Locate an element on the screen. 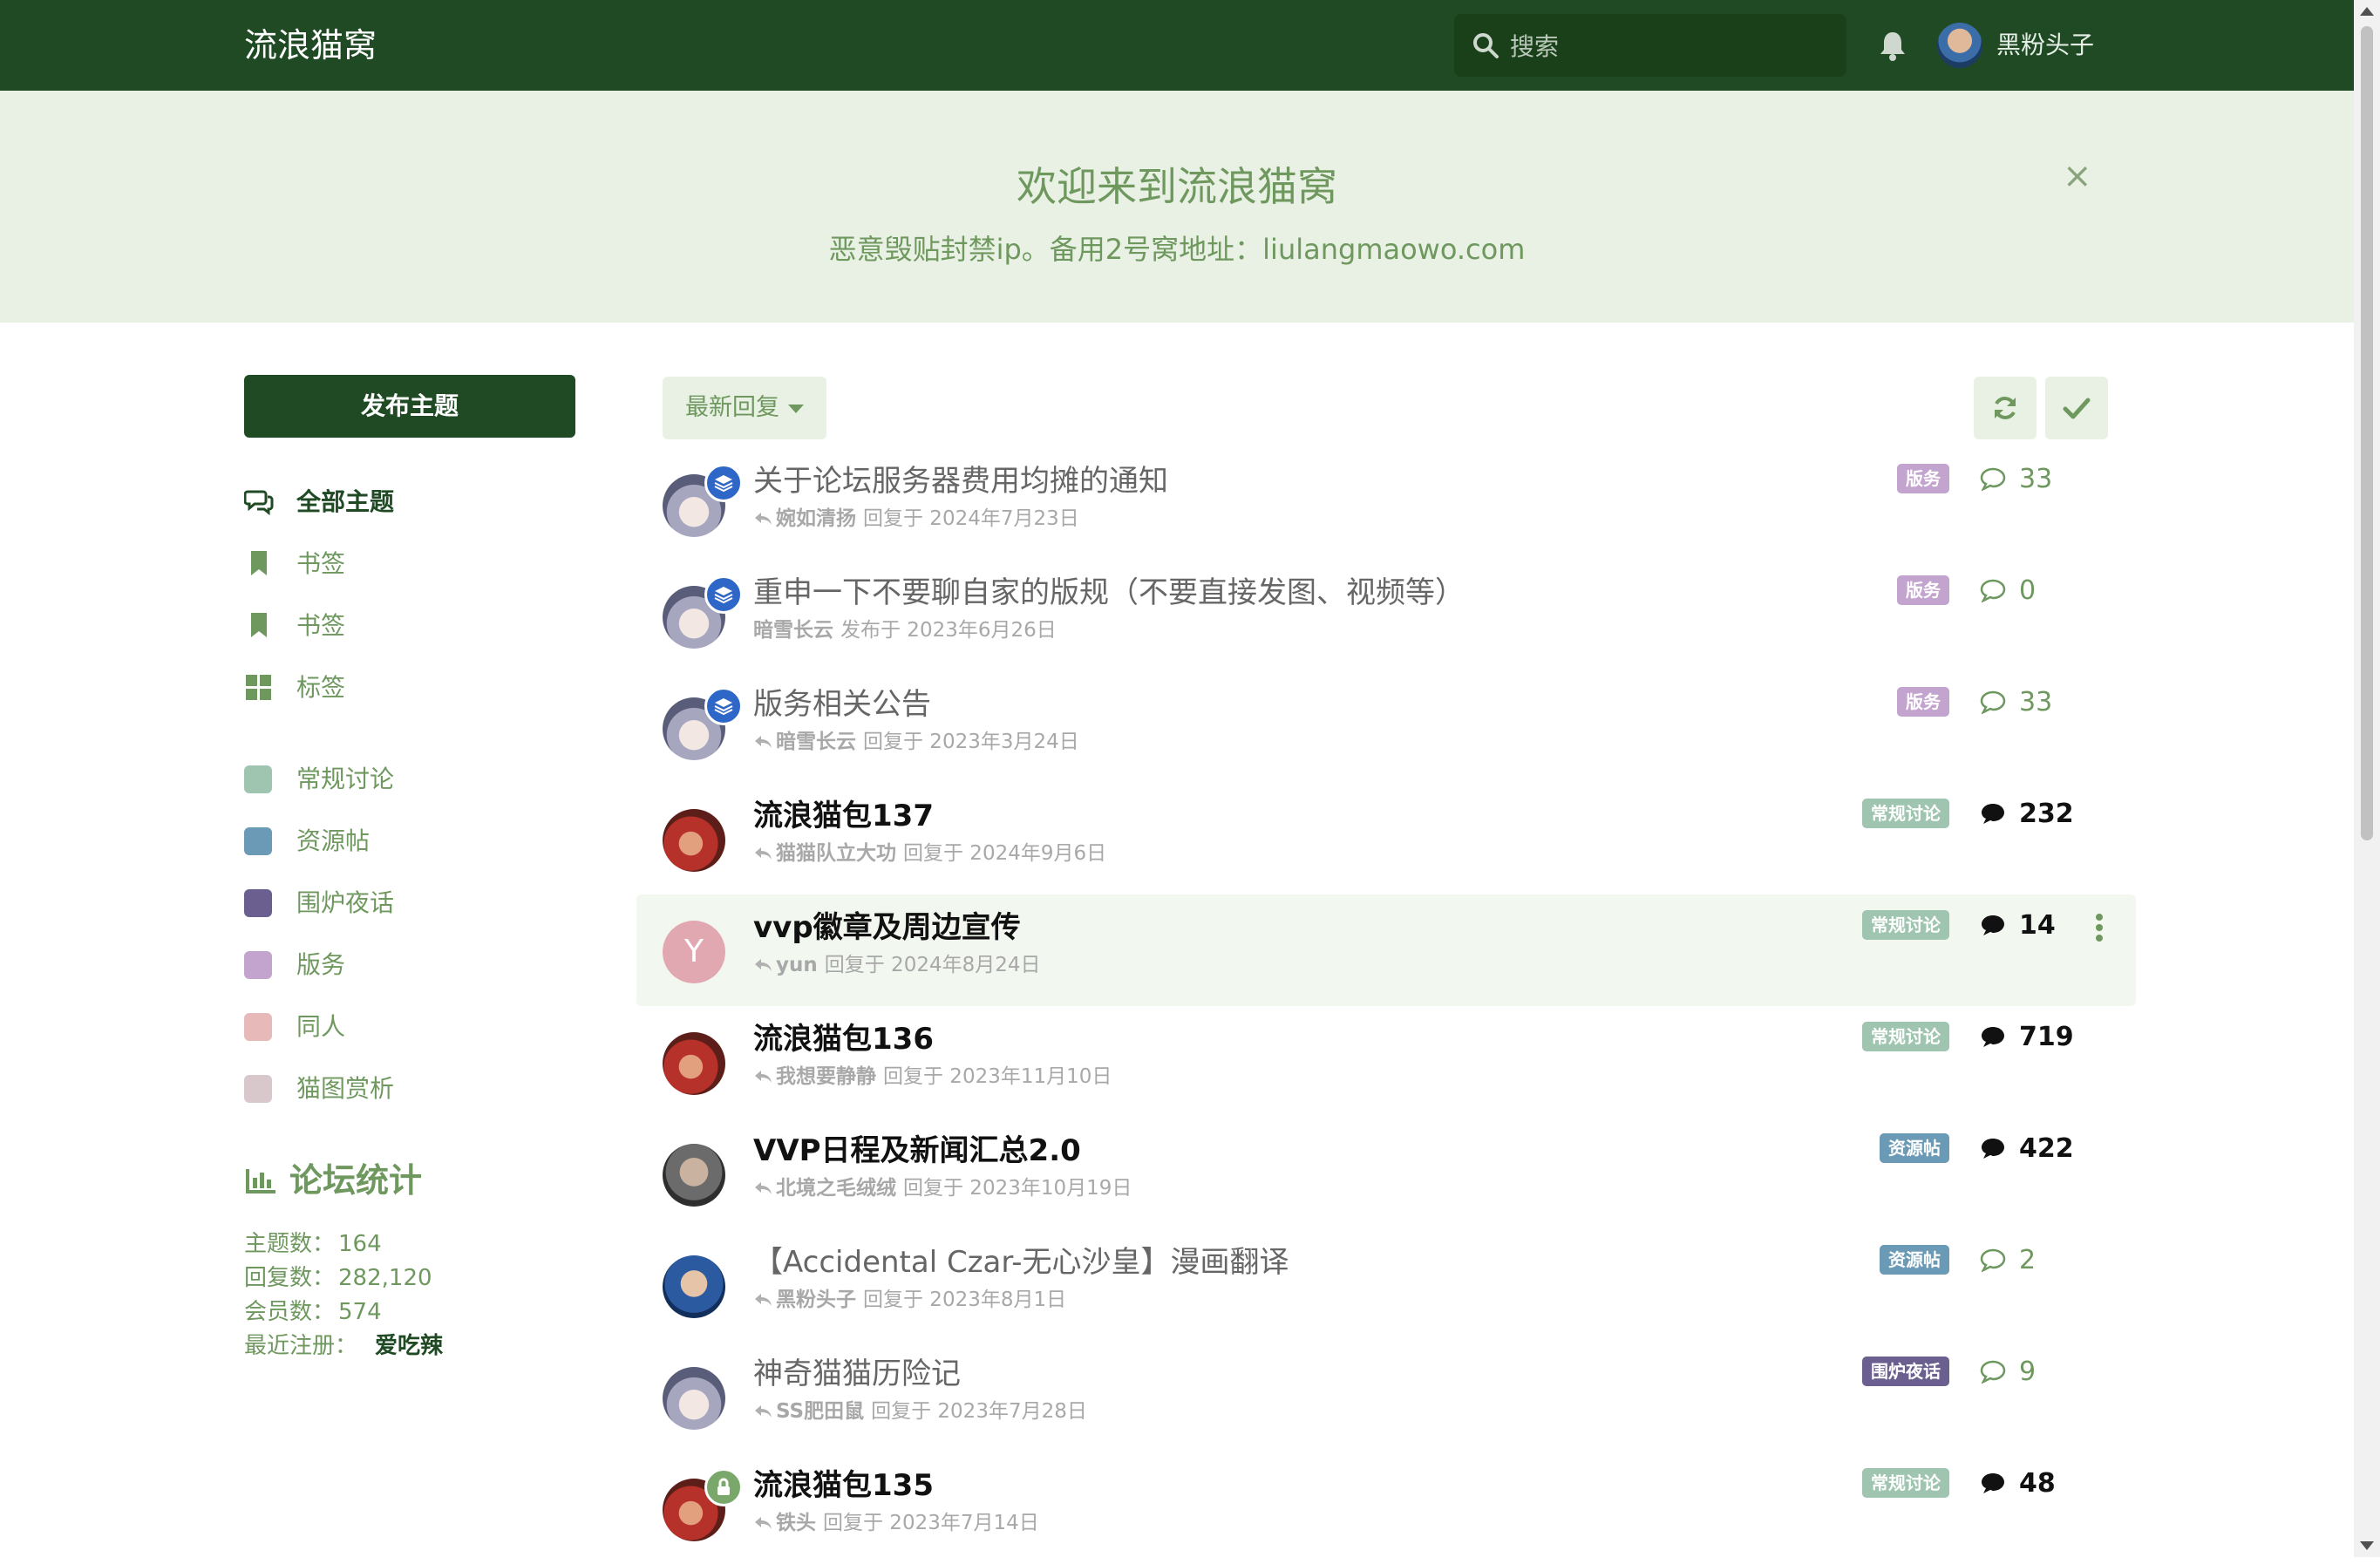 Image resolution: width=2380 pixels, height=1564 pixels. more-options-icon is located at coordinates (2099, 928).